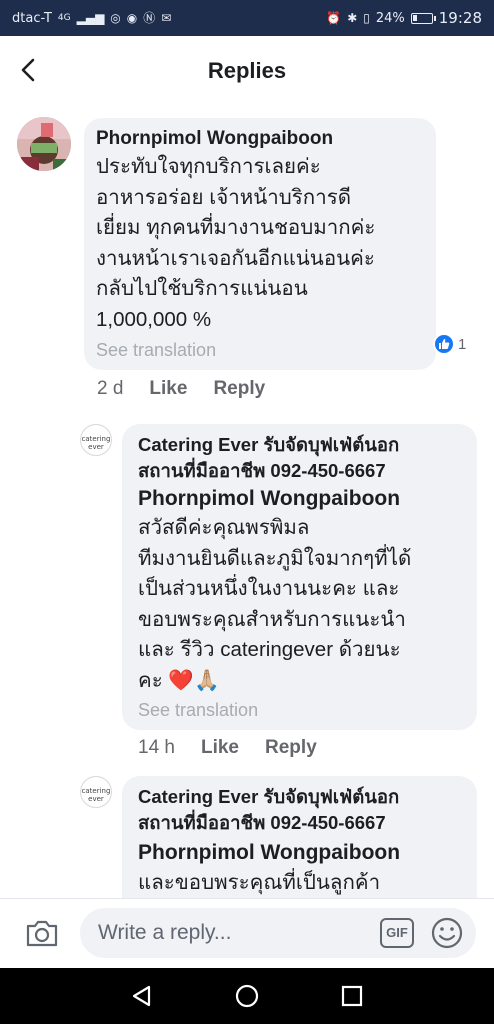  Describe the element at coordinates (460, 18) in the screenshot. I see `clock: 19:28` at that location.